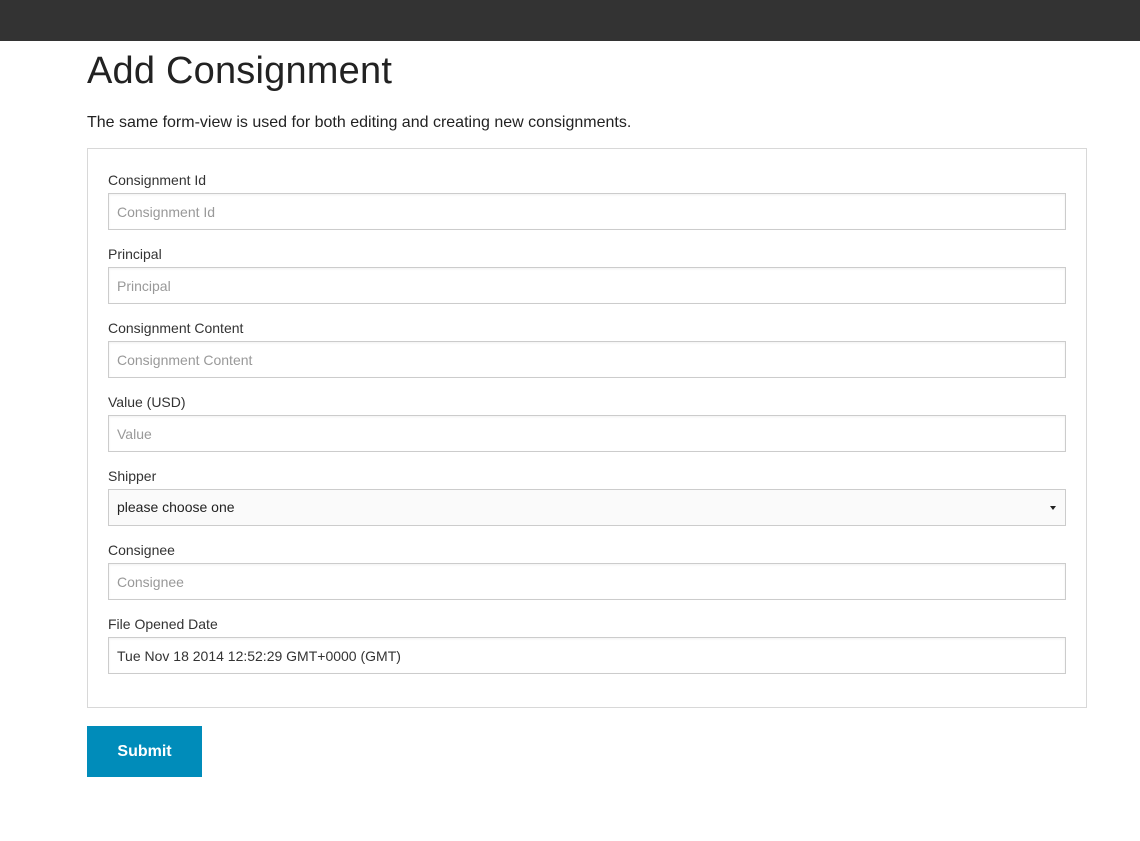  What do you see at coordinates (176, 507) in the screenshot?
I see `shipper-selected-value: please choose one` at bounding box center [176, 507].